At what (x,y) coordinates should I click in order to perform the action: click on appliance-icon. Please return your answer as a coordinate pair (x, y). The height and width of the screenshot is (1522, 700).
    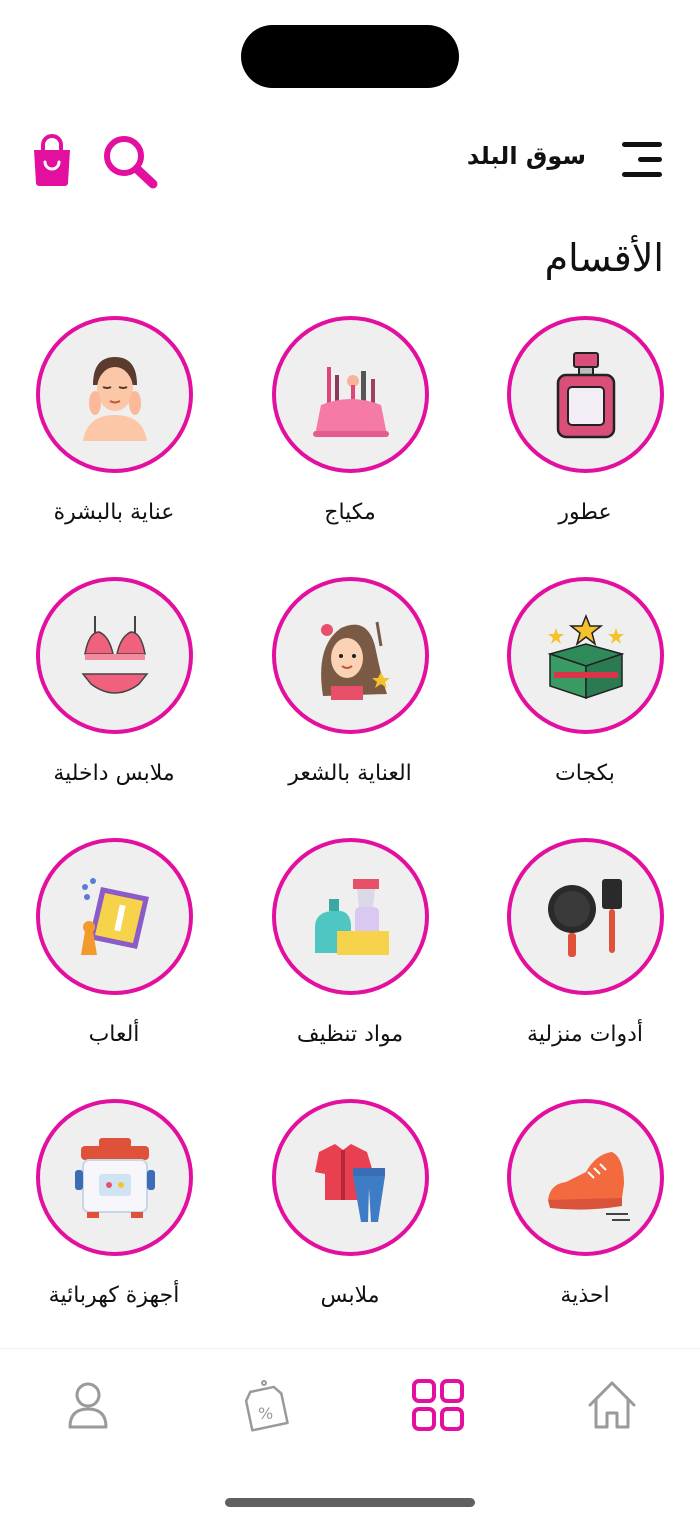
    Looking at the image, I should click on (114, 1177).